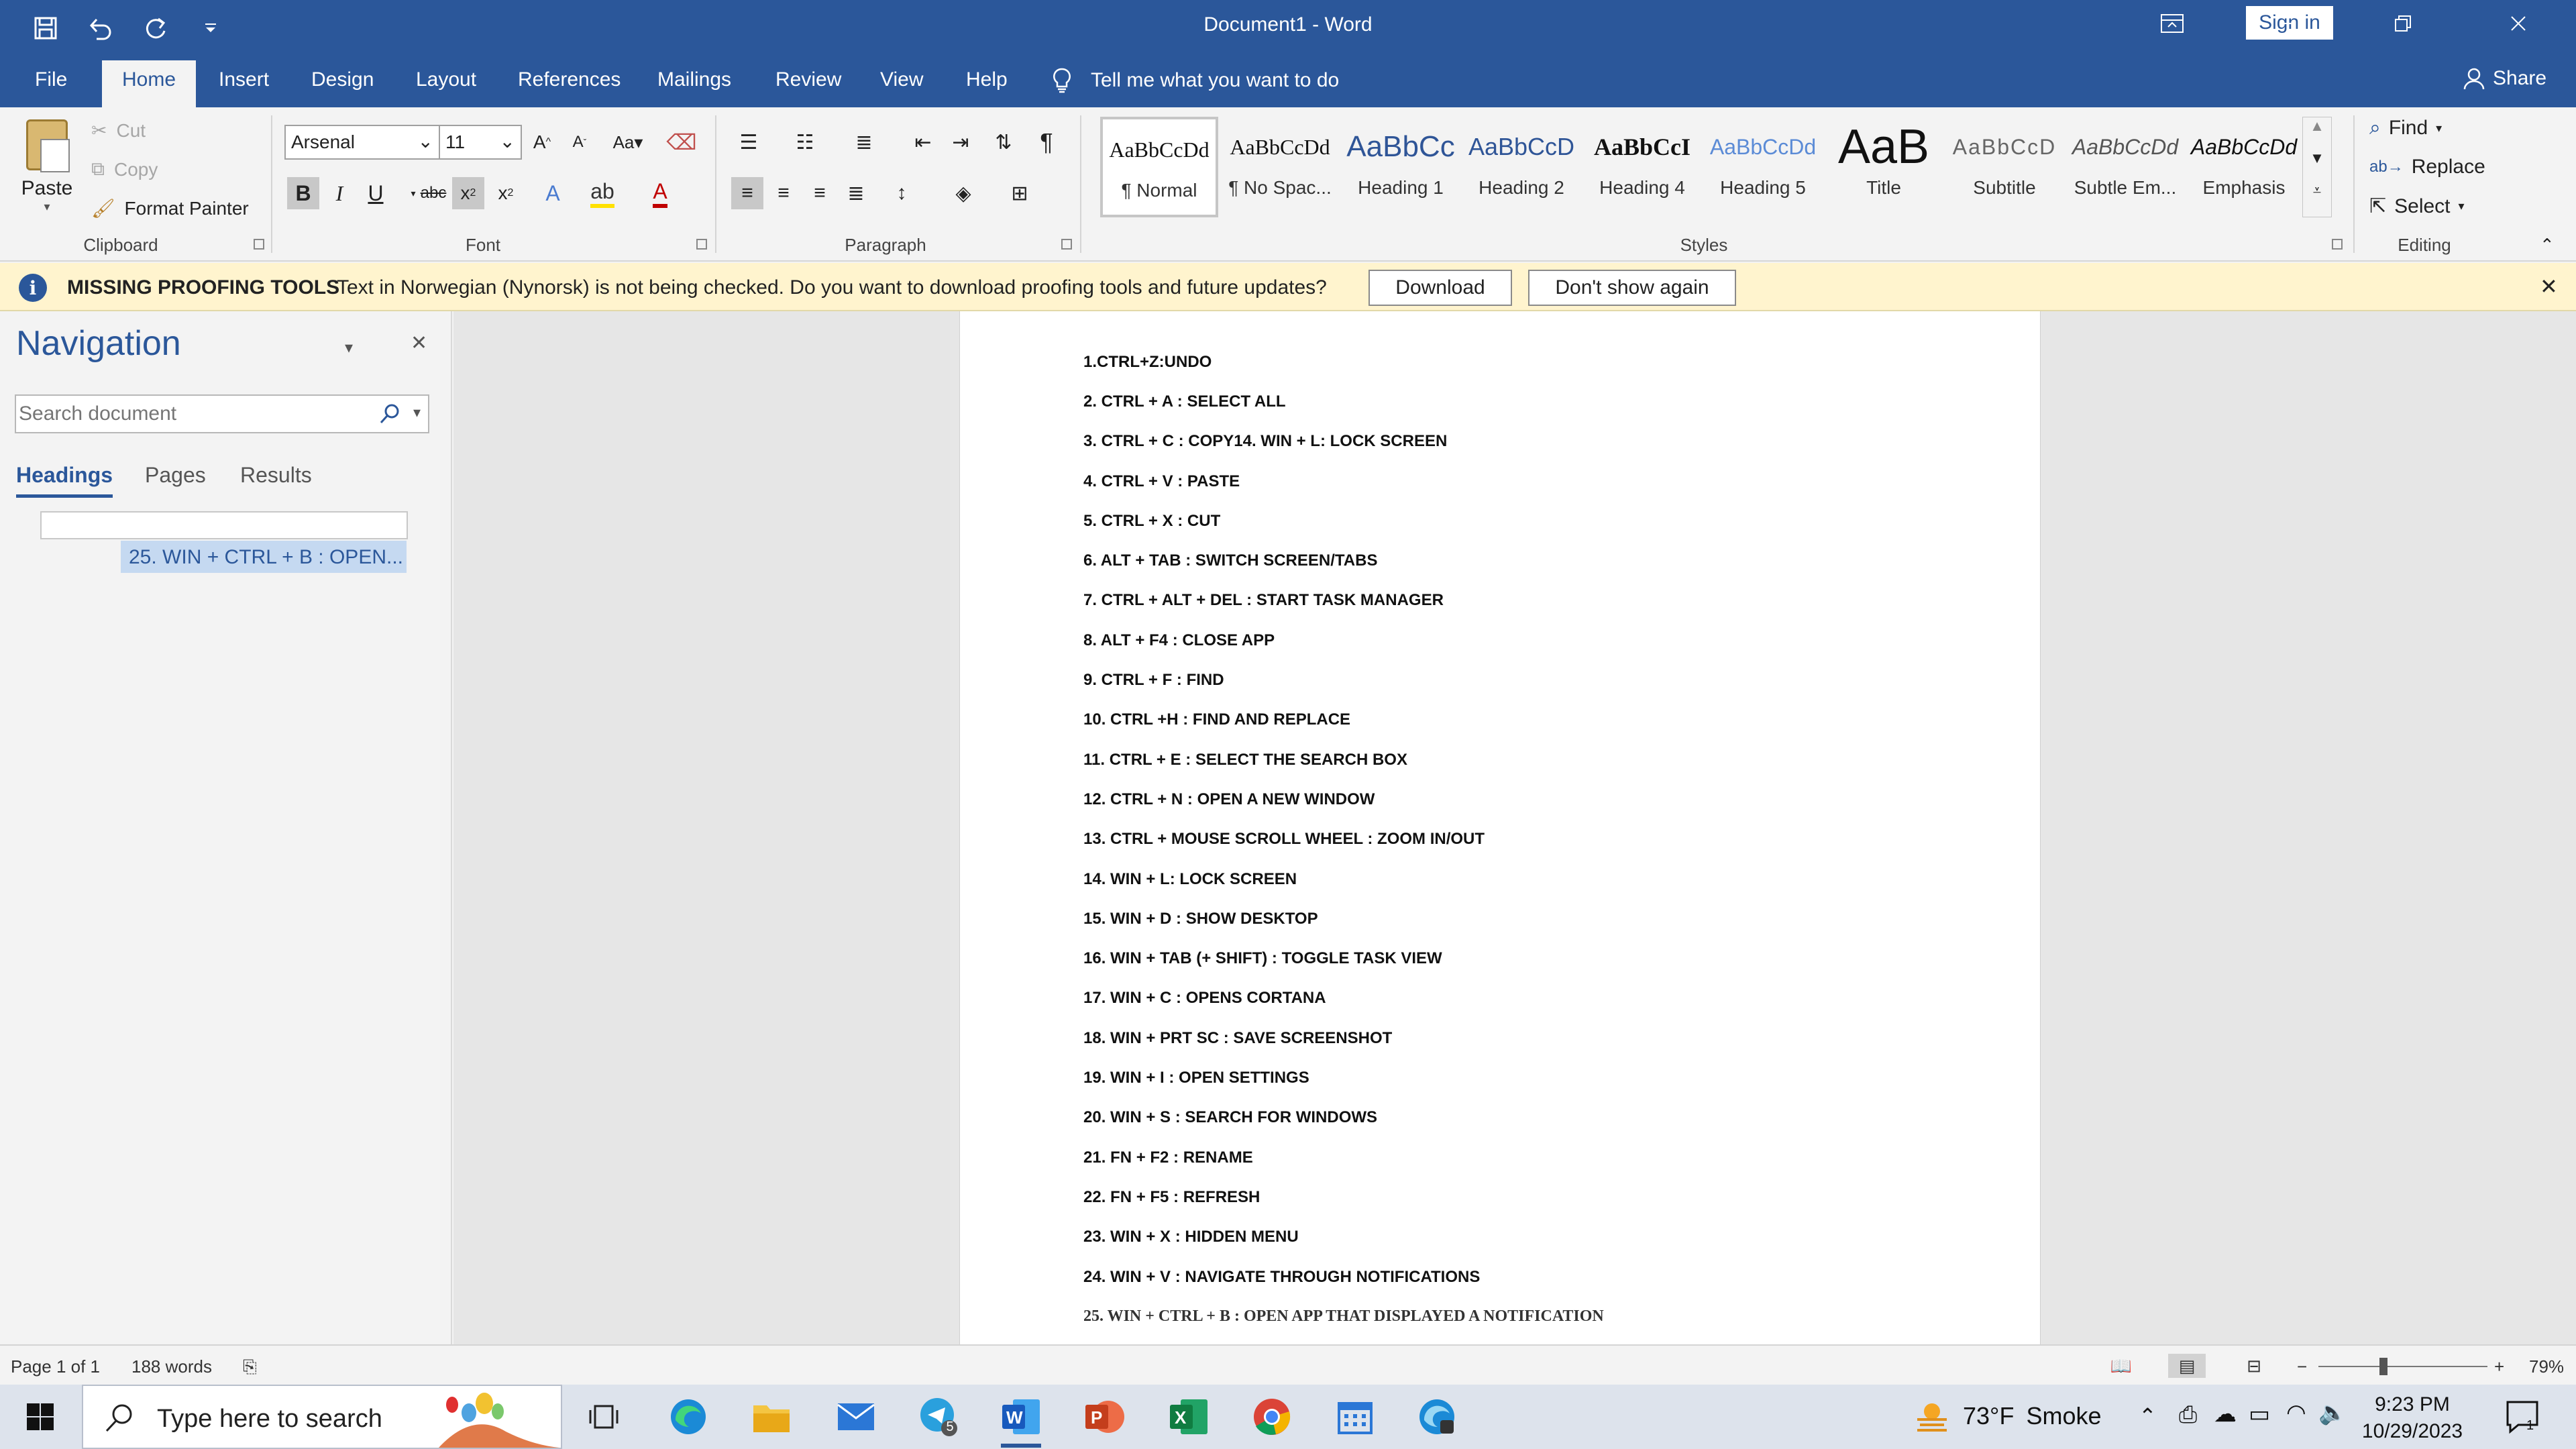  What do you see at coordinates (1189, 1417) in the screenshot?
I see `excel-icon: X` at bounding box center [1189, 1417].